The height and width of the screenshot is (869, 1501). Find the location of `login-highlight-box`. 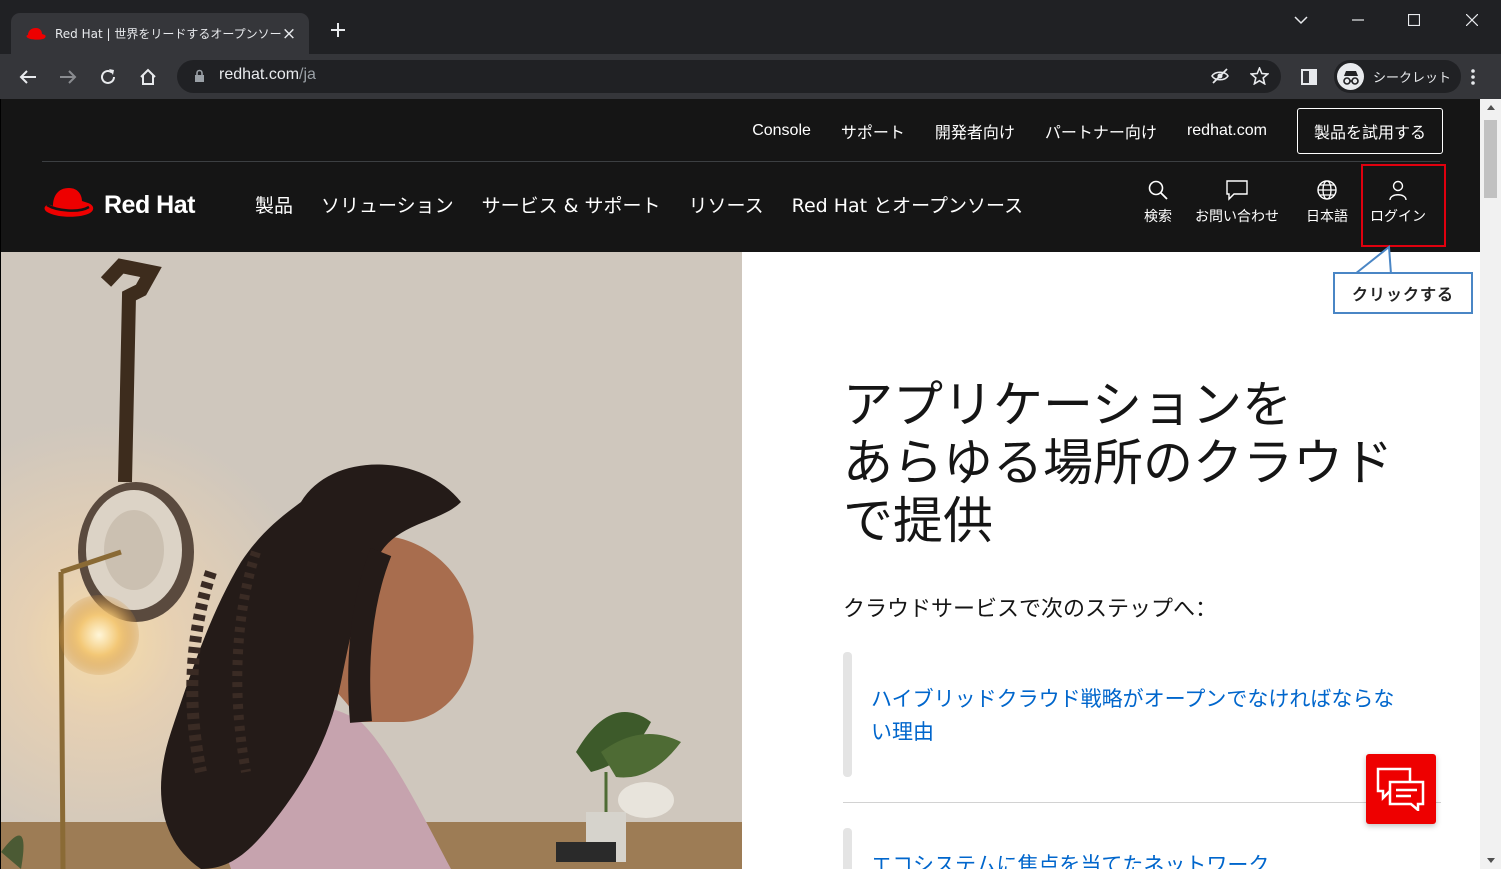

login-highlight-box is located at coordinates (1403, 205).